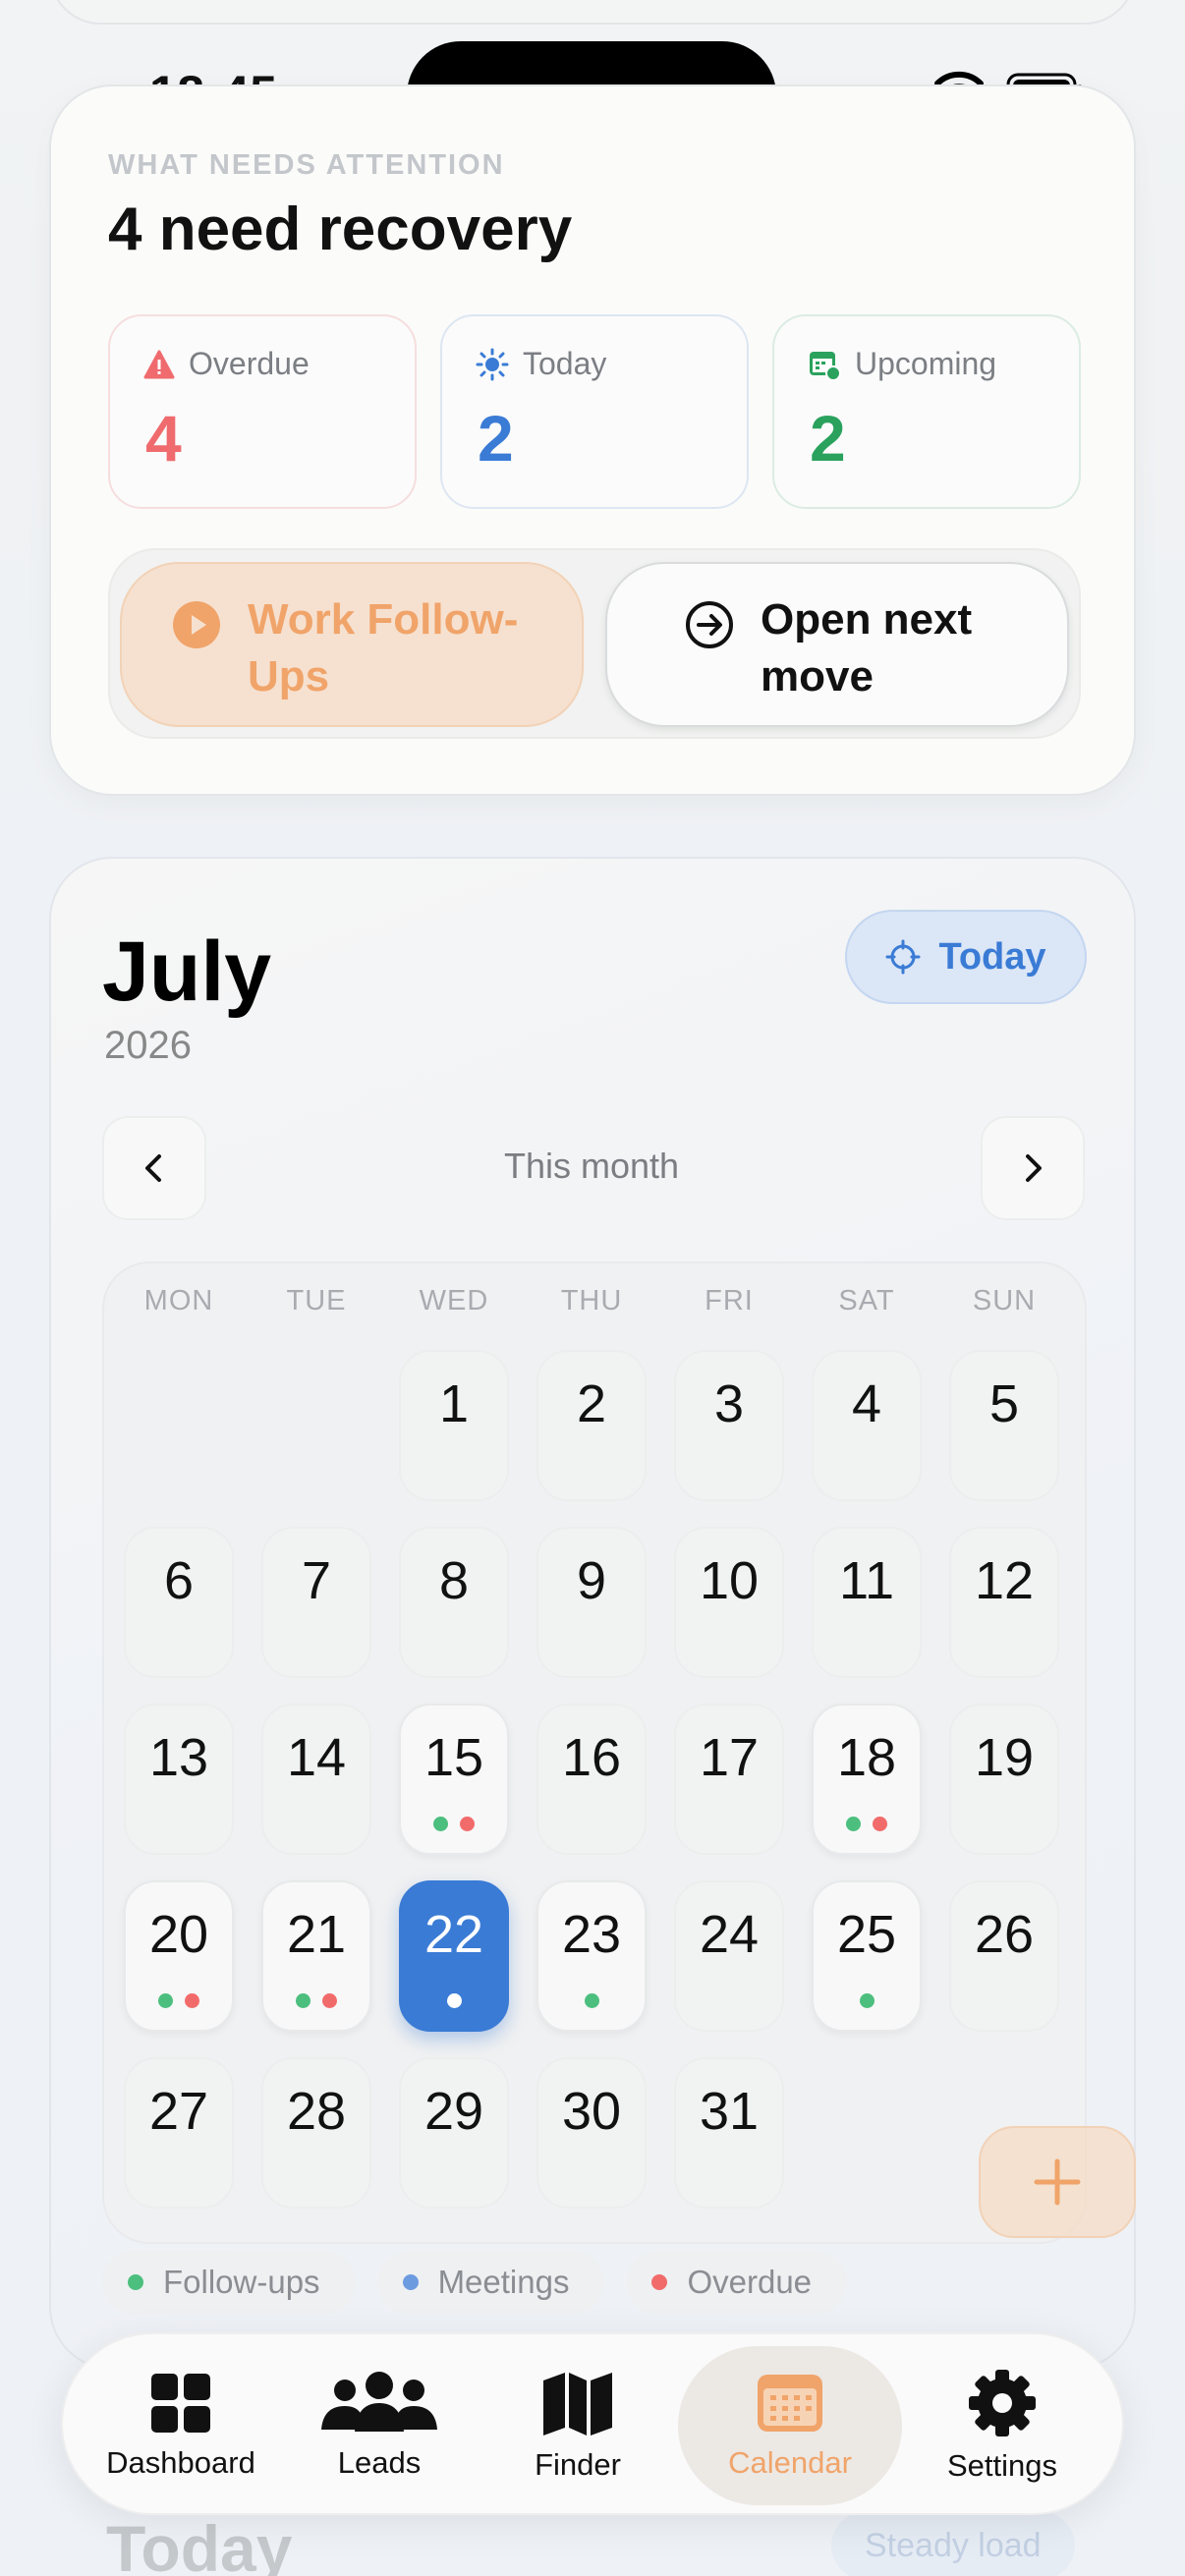 This screenshot has width=1185, height=2576. Describe the element at coordinates (729, 2133) in the screenshot. I see `calendar-day: 31` at that location.